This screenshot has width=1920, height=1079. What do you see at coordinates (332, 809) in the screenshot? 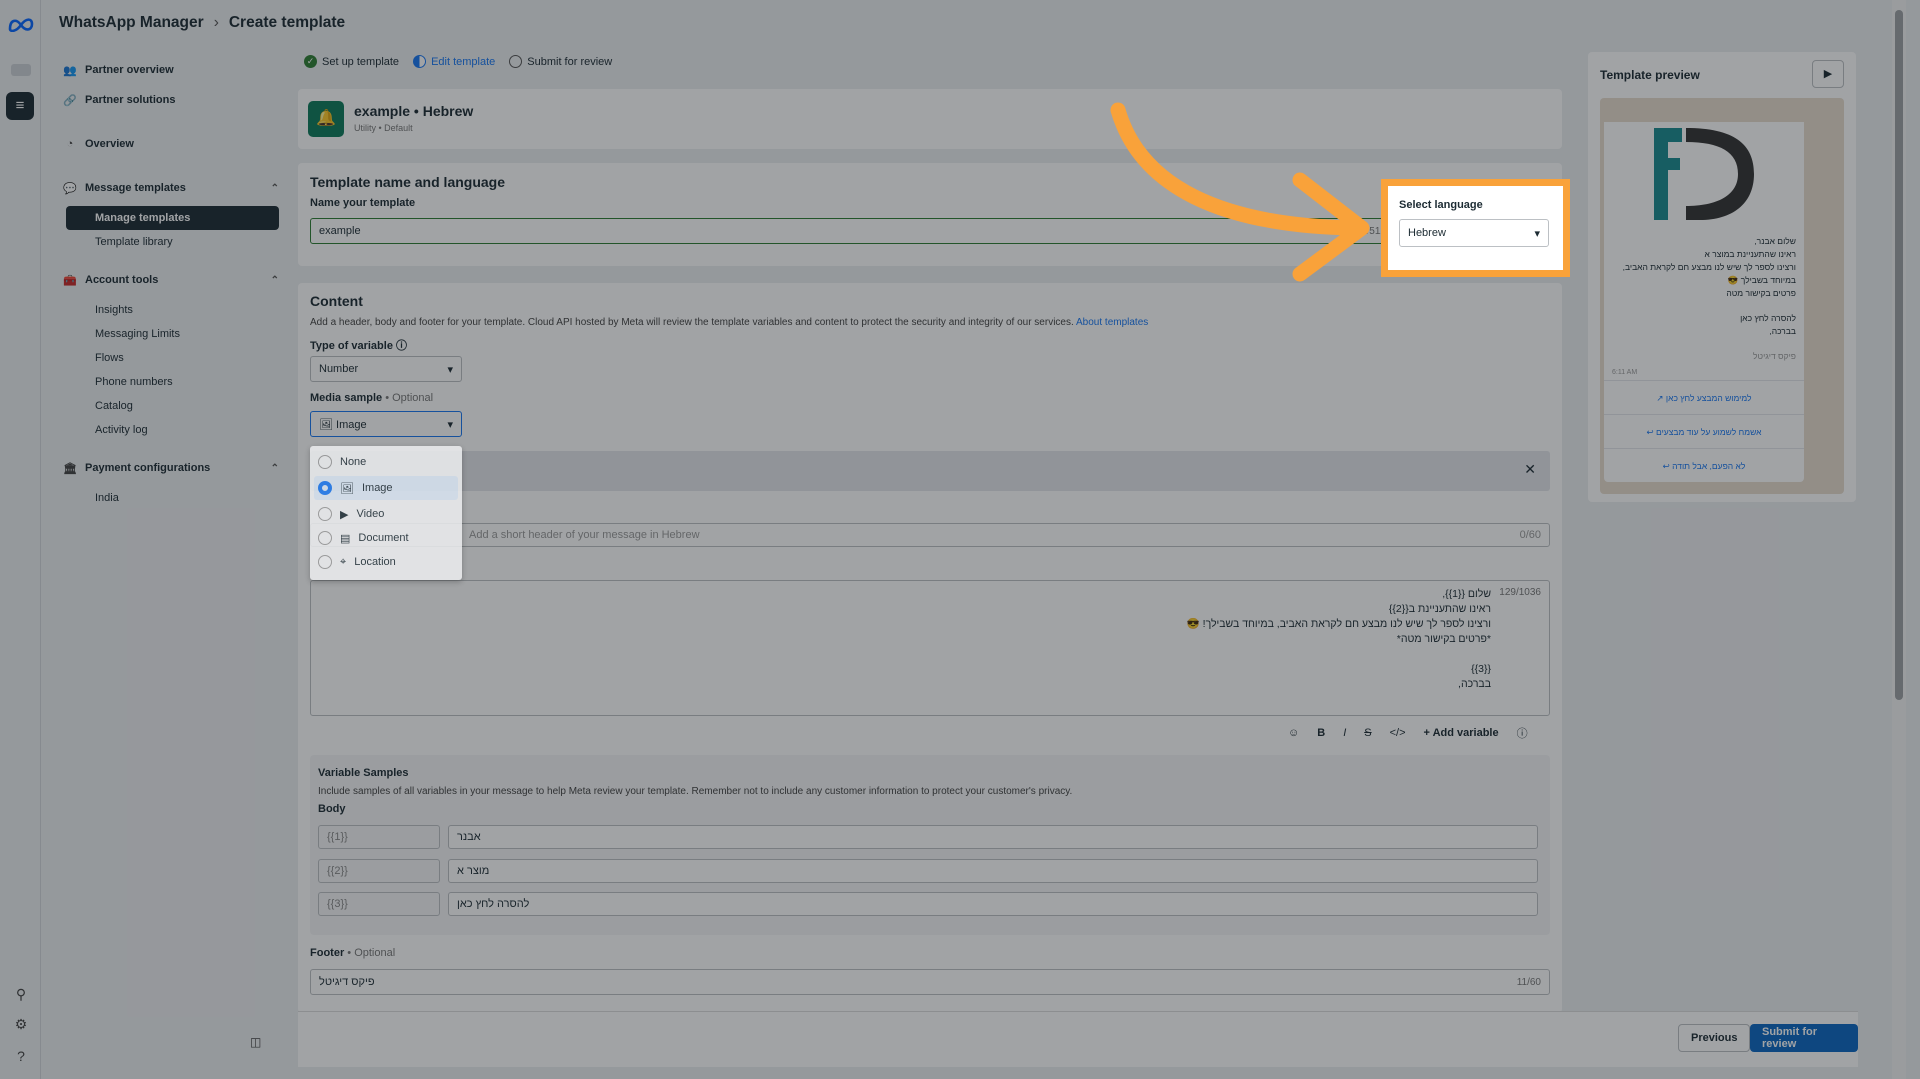
I see `body-label: Body` at bounding box center [332, 809].